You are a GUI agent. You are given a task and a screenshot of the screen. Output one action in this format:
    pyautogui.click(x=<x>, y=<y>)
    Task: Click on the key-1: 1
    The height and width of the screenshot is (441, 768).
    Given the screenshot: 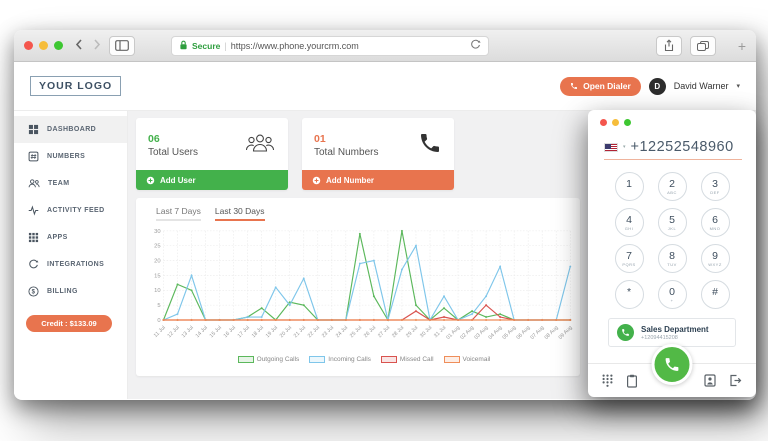 What is the action you would take?
    pyautogui.click(x=629, y=186)
    